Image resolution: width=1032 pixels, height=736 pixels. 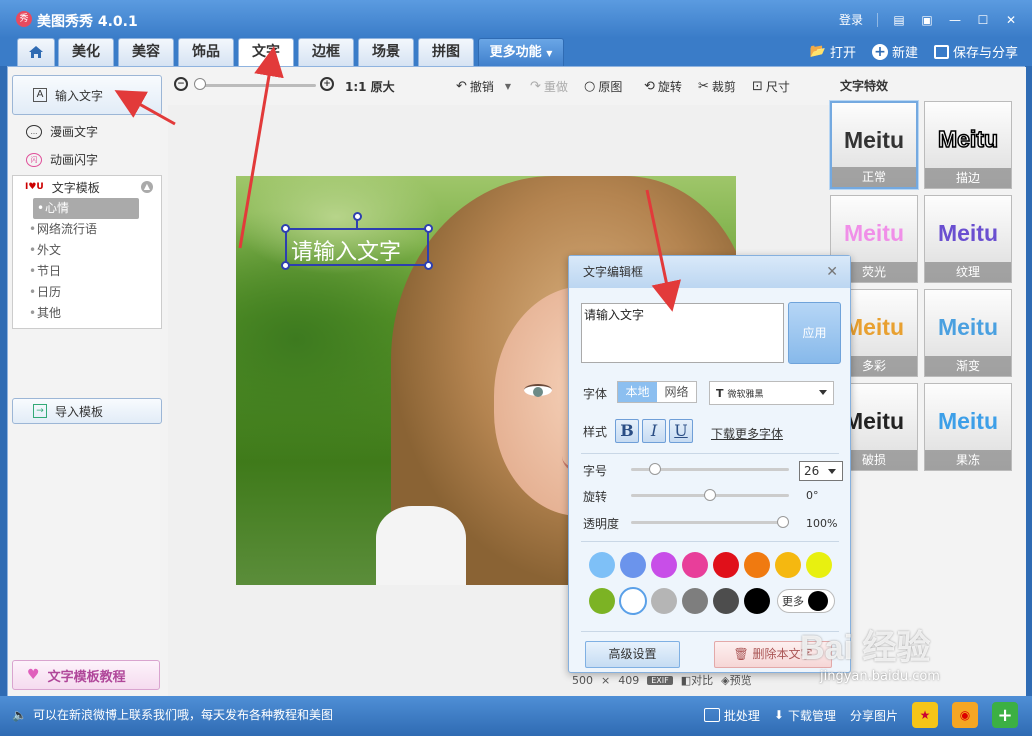 I want to click on font-size-slider, so click(x=710, y=469).